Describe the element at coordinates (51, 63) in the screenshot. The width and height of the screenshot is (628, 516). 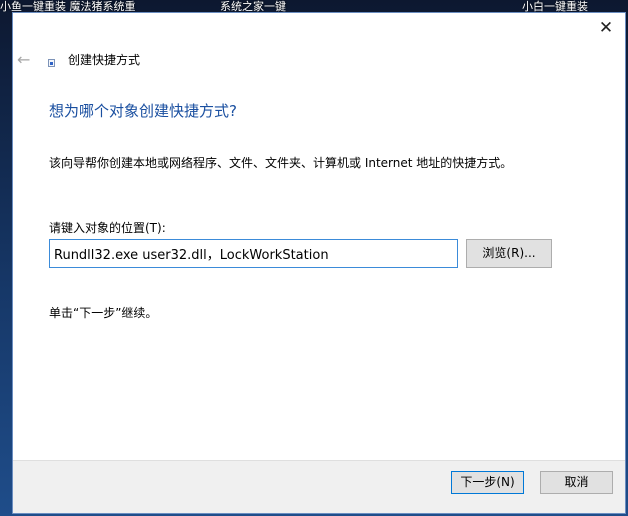
I see `shortcut-wizard-icon` at that location.